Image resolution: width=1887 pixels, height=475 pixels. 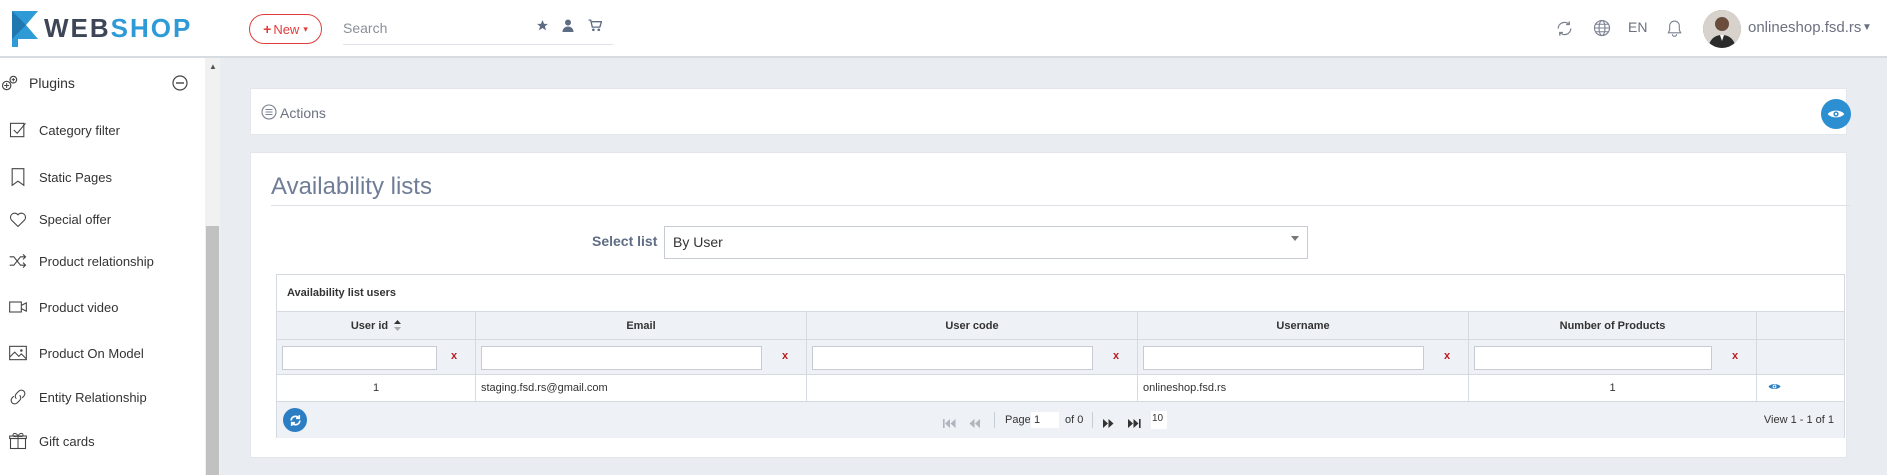 What do you see at coordinates (102, 441) in the screenshot?
I see `sidebar-item-gift-cards: Gift cards` at bounding box center [102, 441].